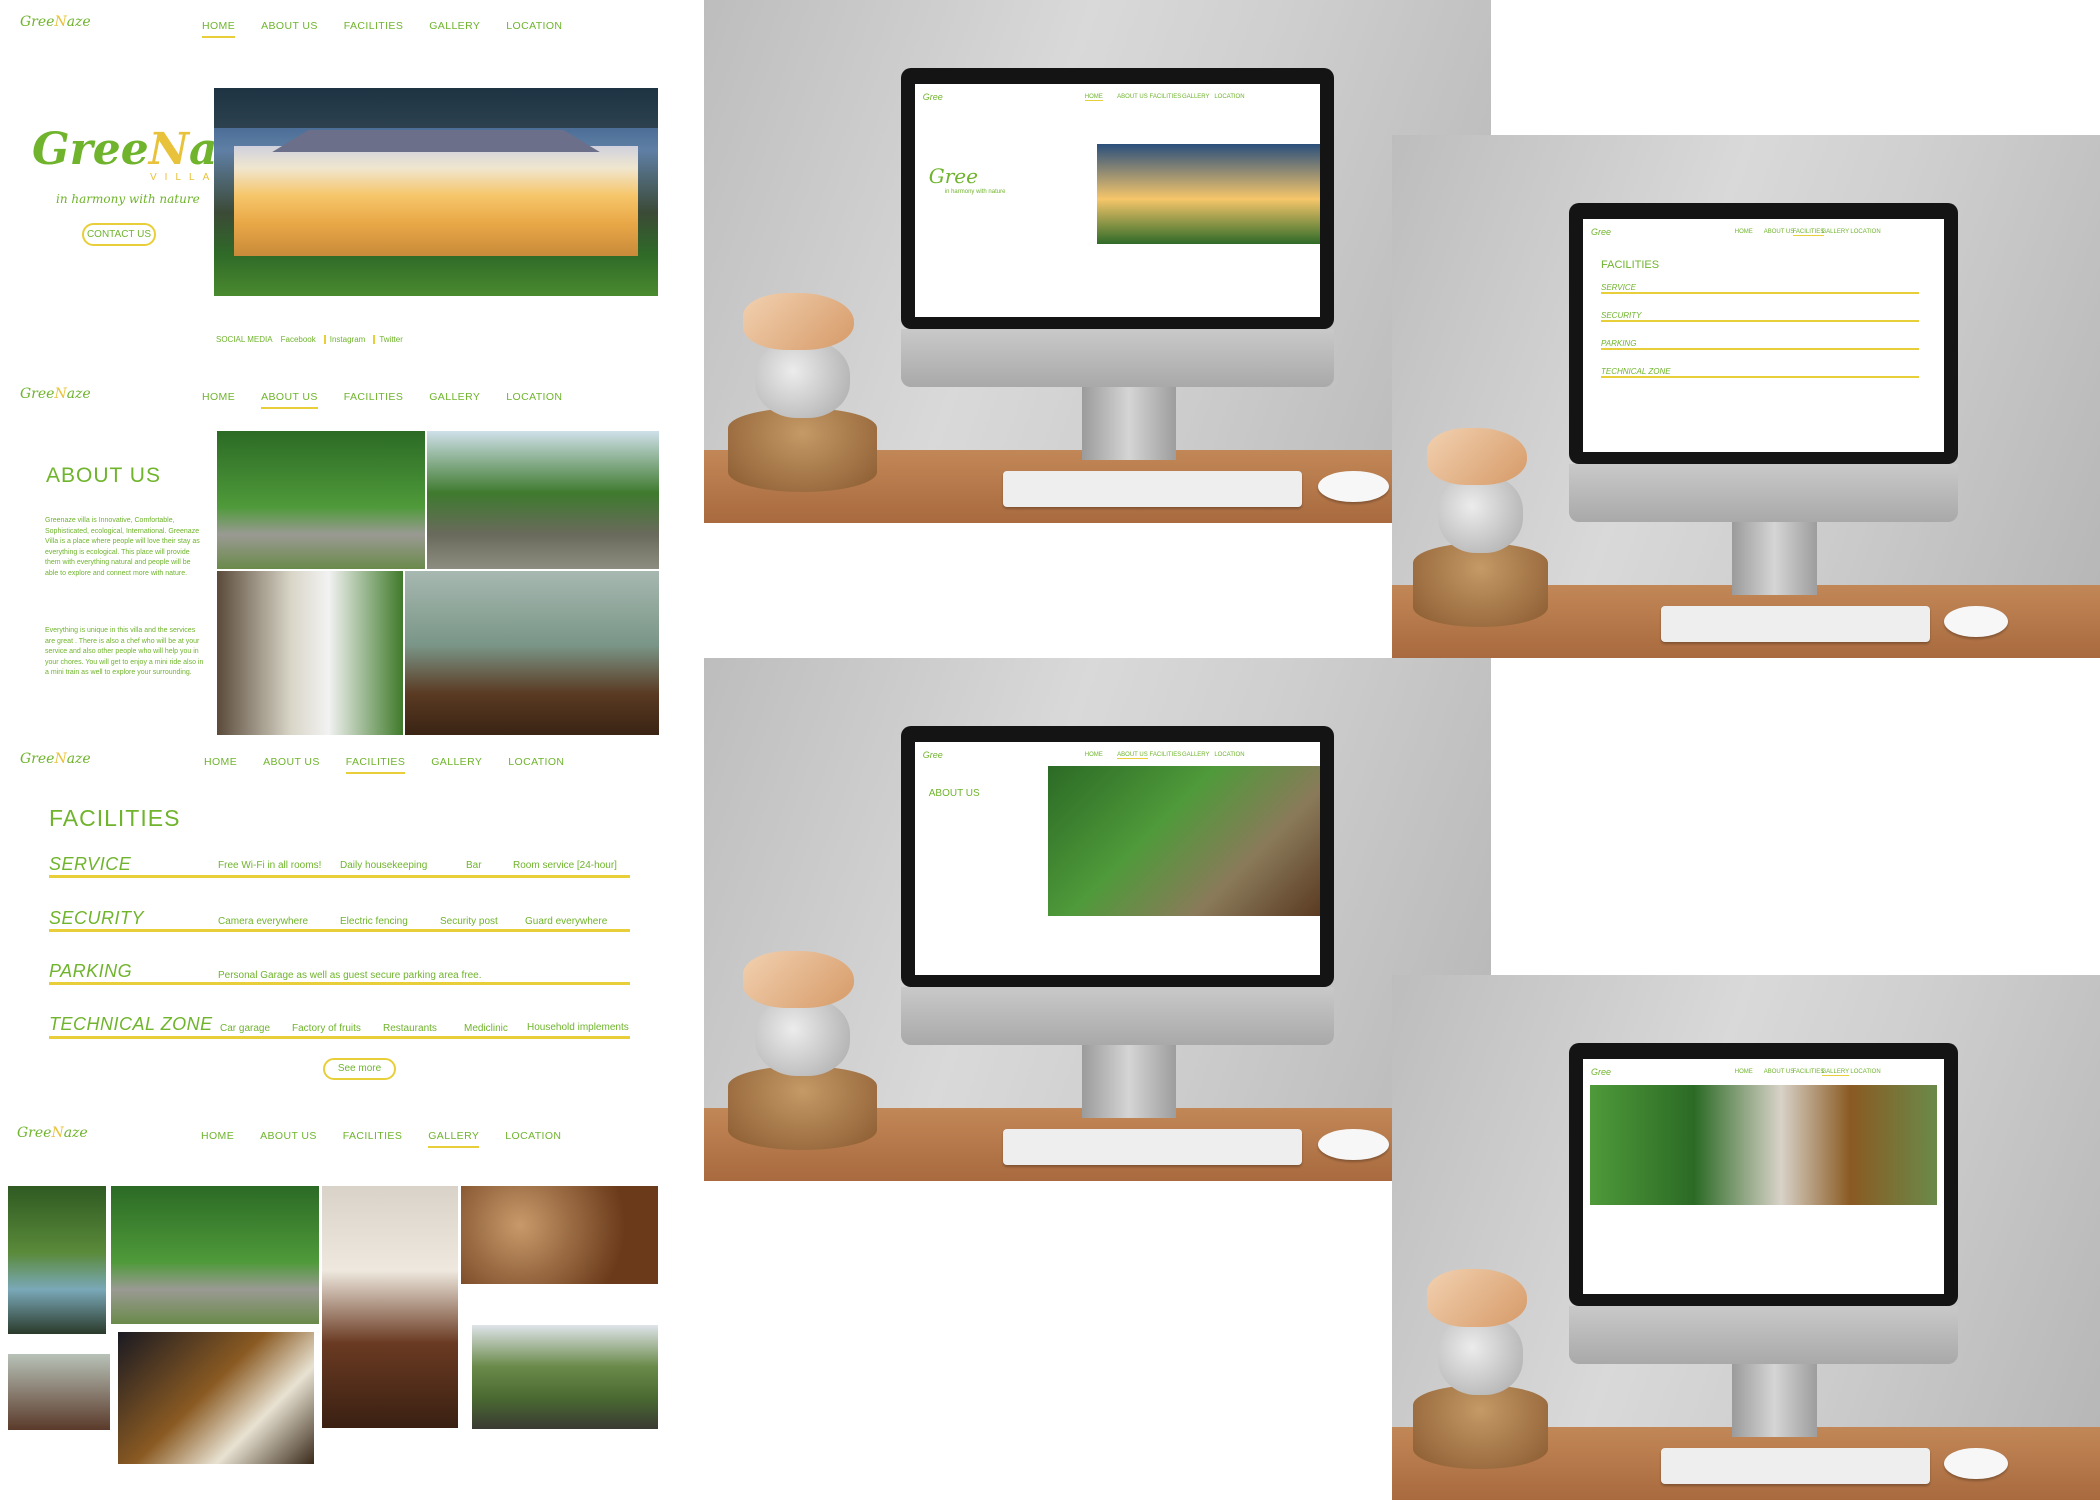 This screenshot has height=1500, width=2100. I want to click on twitter-link: Twitter, so click(388, 339).